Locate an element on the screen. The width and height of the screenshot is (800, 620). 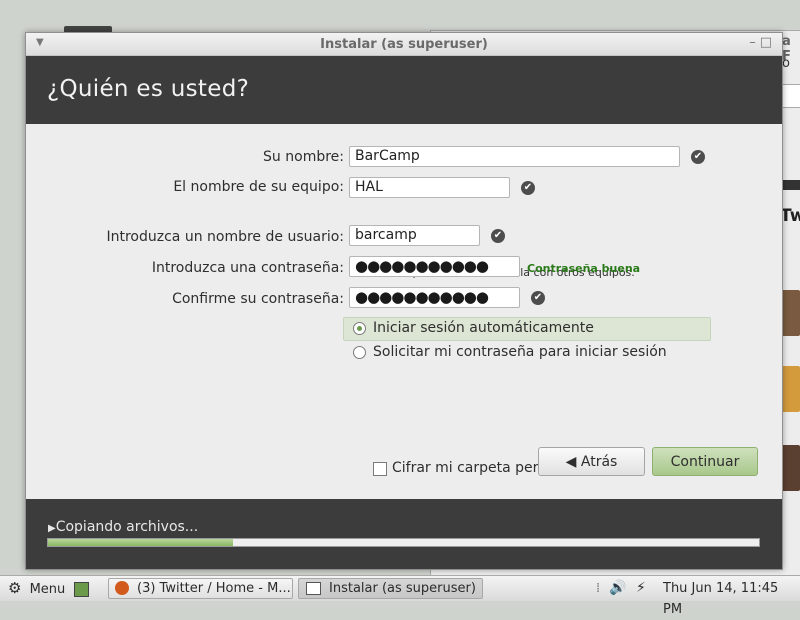
back-button-label: Atrás is located at coordinates (599, 461).